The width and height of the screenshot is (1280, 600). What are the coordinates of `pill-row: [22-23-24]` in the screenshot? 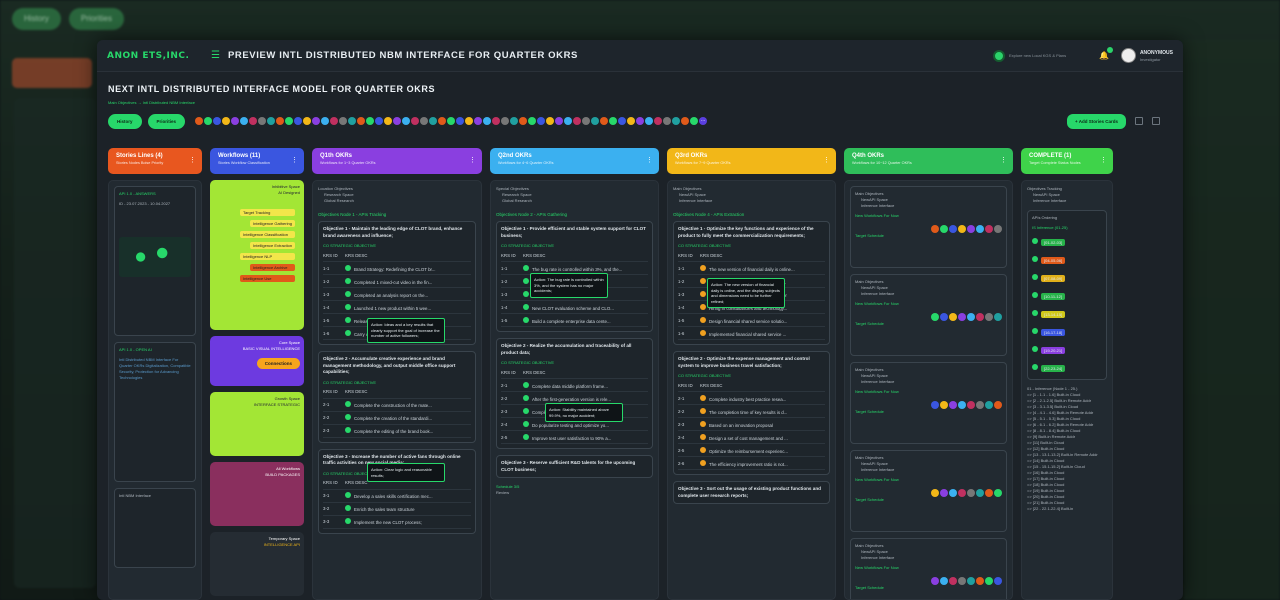 It's located at (1067, 366).